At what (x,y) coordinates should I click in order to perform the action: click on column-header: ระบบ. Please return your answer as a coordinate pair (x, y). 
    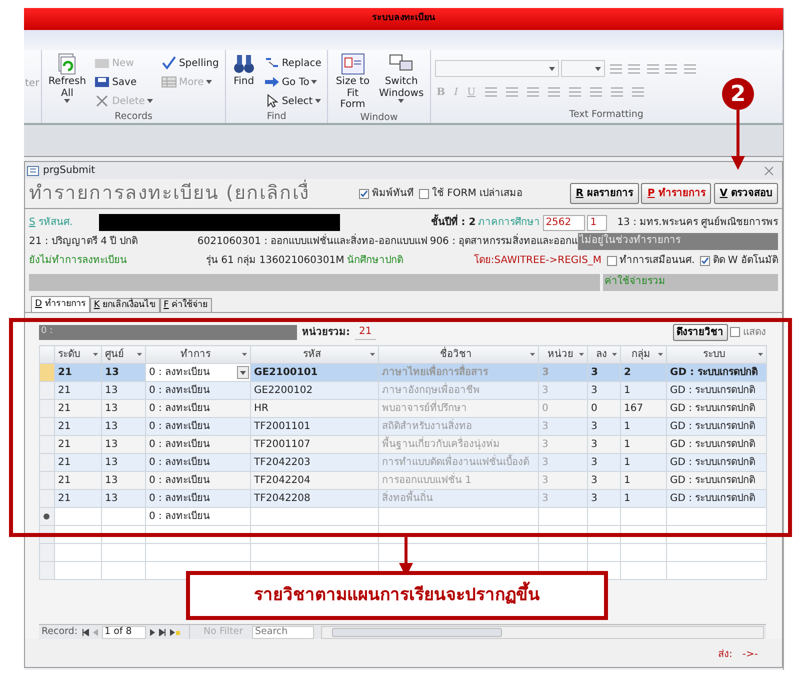
    Looking at the image, I should click on (716, 355).